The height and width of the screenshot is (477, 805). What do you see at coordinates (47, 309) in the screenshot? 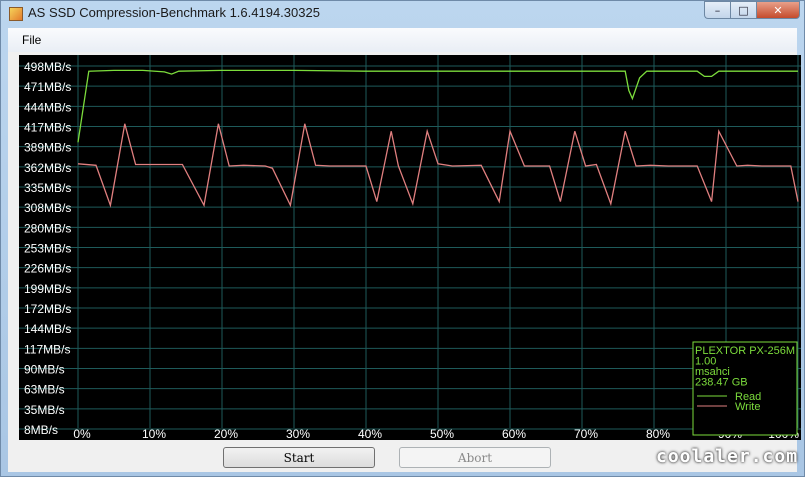
I see `y-tick-label: 172MB/s` at bounding box center [47, 309].